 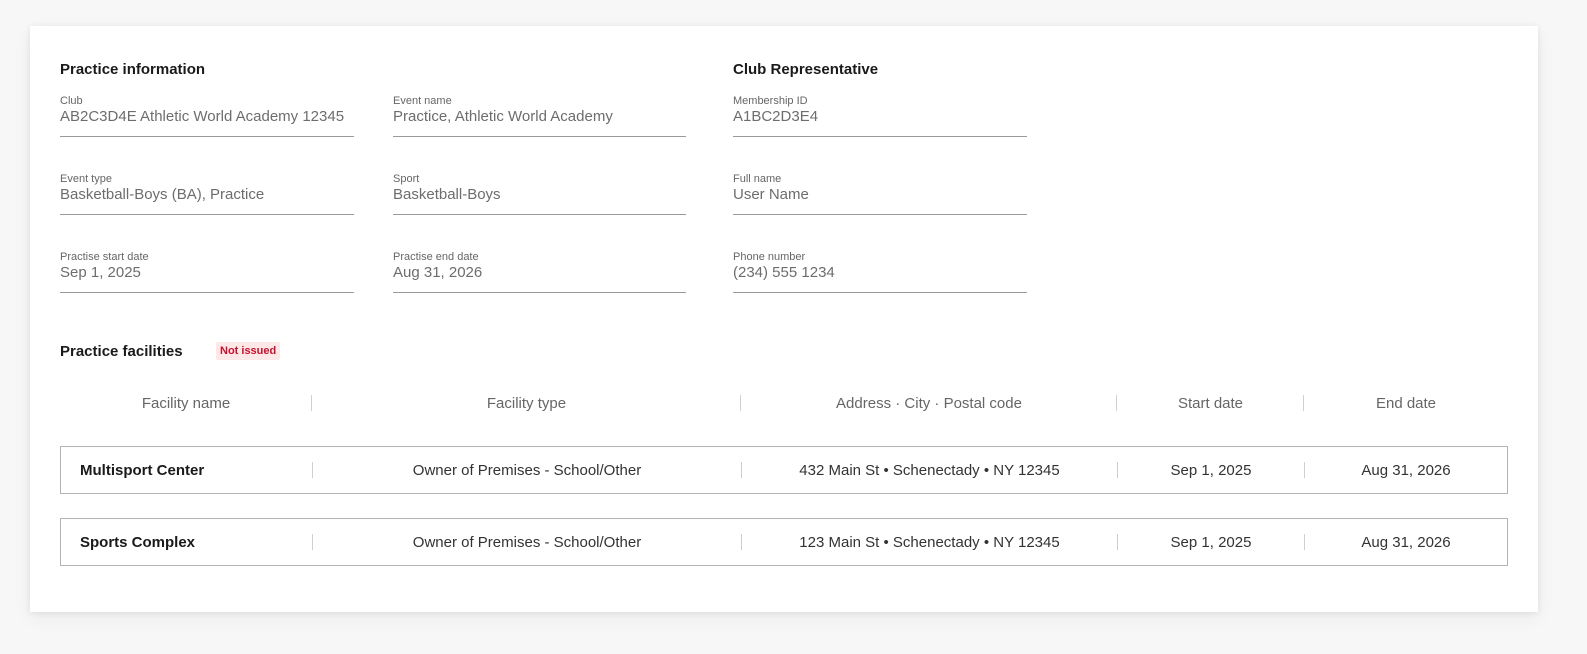 I want to click on club-value: AB2C3D4E Athletic World Academy 12345, so click(x=202, y=116).